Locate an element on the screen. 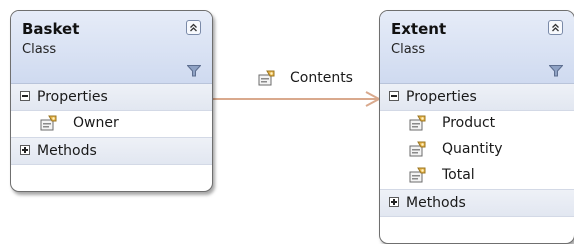 Image resolution: width=574 pixels, height=244 pixels. property-name: Product is located at coordinates (469, 123).